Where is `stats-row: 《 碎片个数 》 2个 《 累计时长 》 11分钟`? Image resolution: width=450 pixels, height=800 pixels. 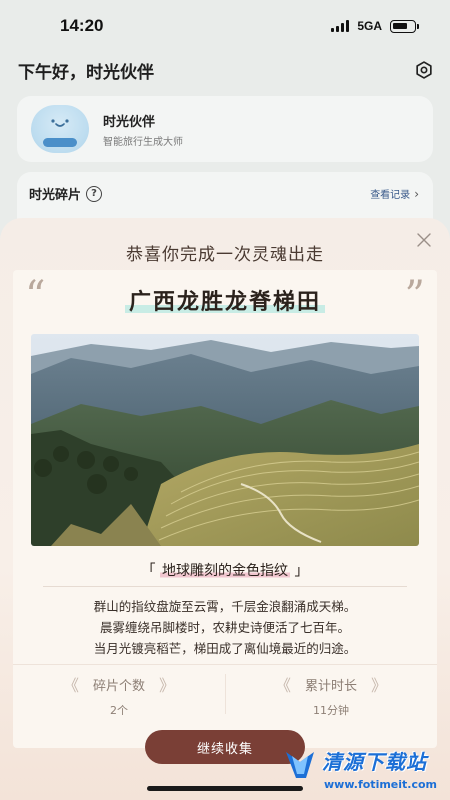
stats-row: 《 碎片个数 》 2个 《 累计时长 》 11分钟 is located at coordinates (225, 695).